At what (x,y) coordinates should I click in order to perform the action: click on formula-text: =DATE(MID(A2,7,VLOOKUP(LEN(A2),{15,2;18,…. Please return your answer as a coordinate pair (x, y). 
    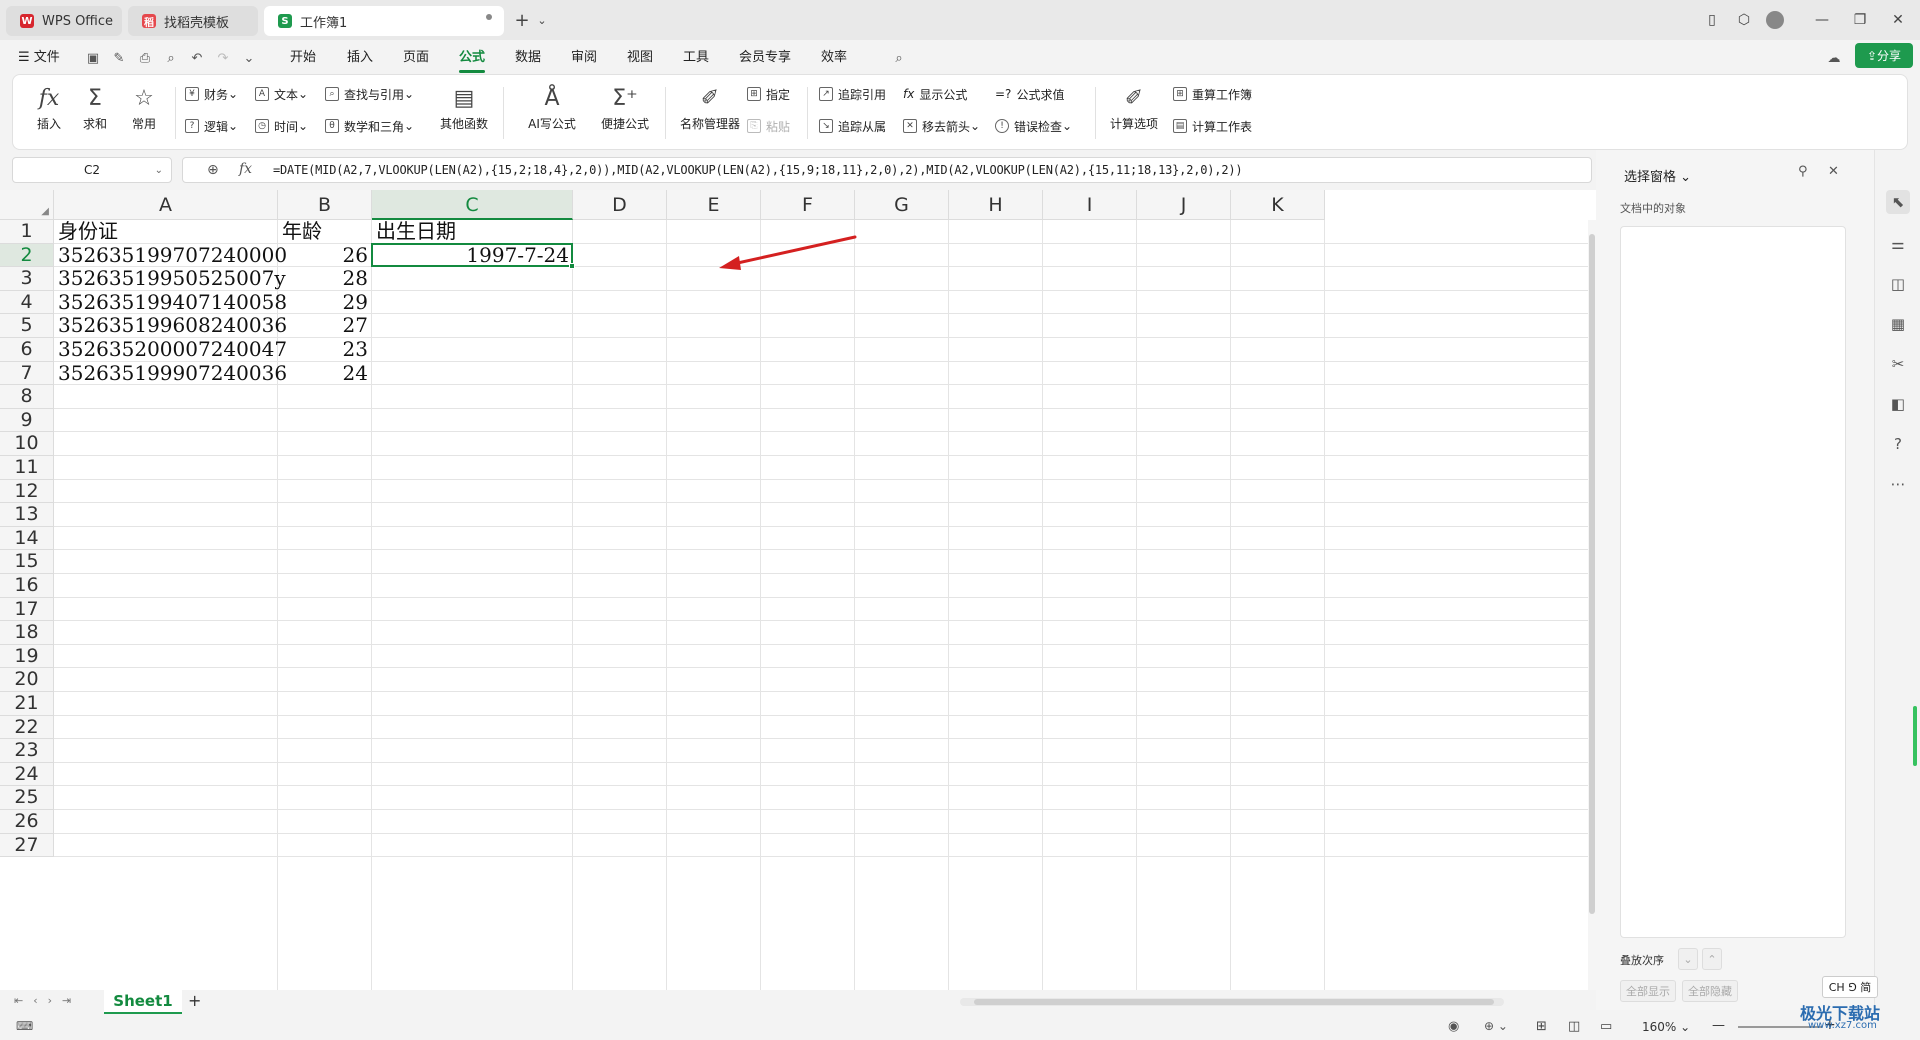
    Looking at the image, I should click on (758, 170).